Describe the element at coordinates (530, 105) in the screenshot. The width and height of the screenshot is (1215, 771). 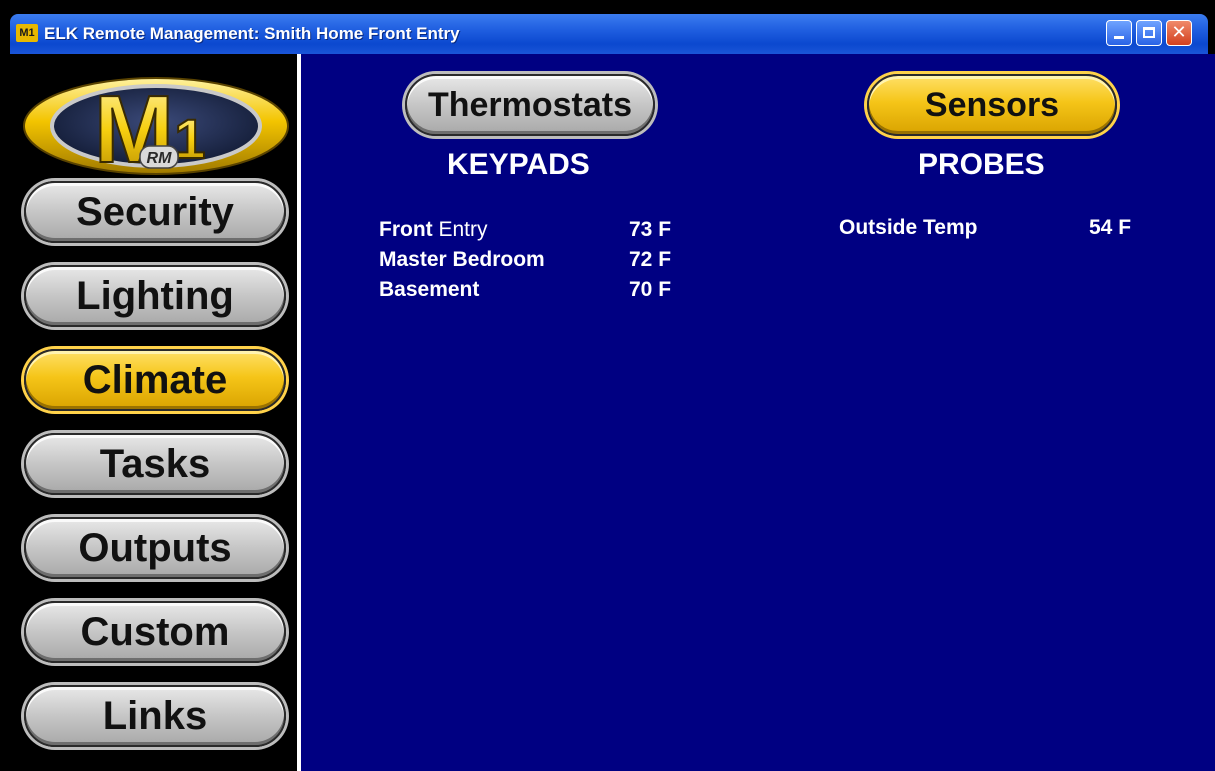
I see `thermostats-button: Thermostats` at that location.